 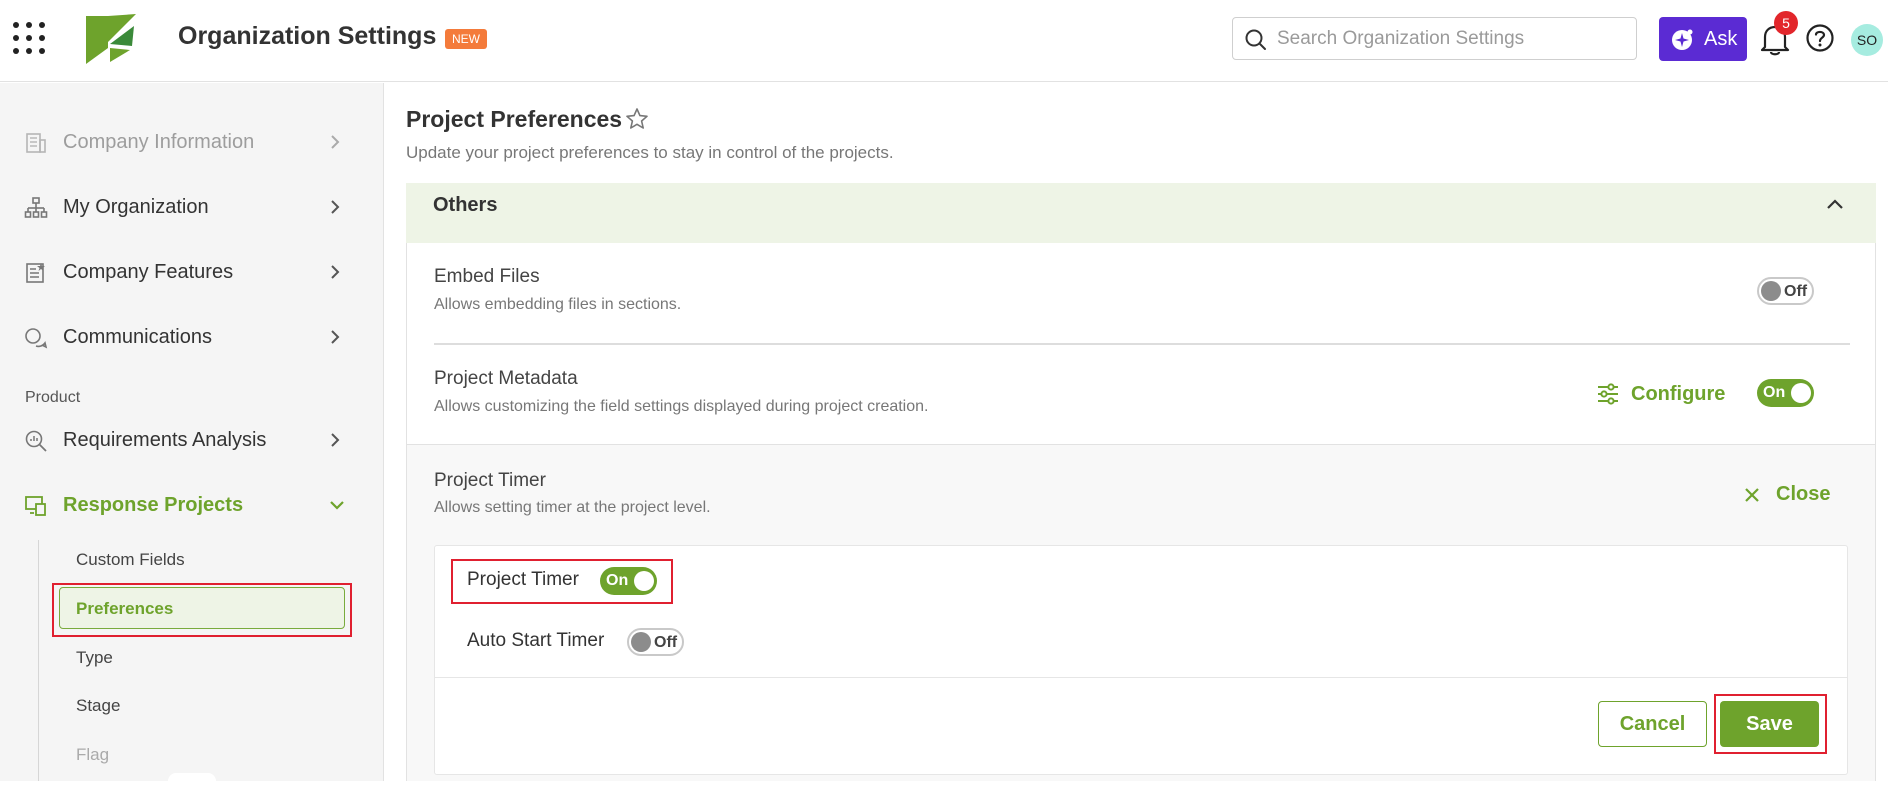 I want to click on ask-label: Ask, so click(x=1721, y=39).